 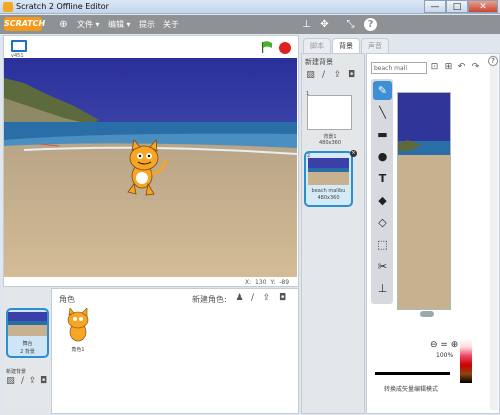 What do you see at coordinates (346, 45) in the screenshot?
I see `tab-backdrops: 背景` at bounding box center [346, 45].